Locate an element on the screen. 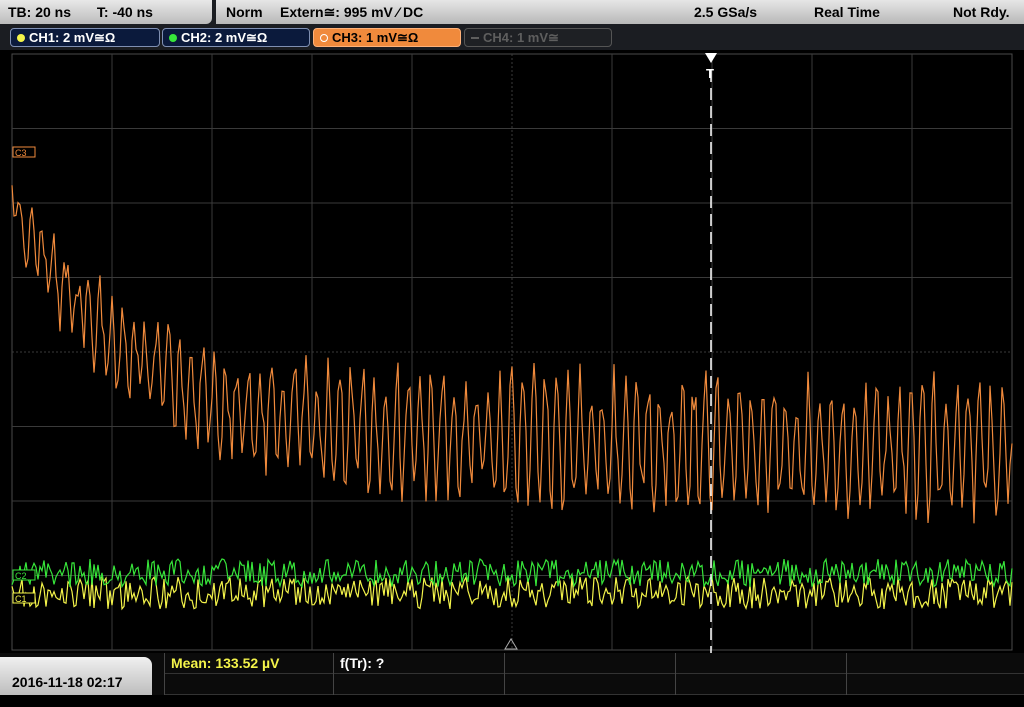 This screenshot has height=707, width=1024. measurement-cell-2: f(Tr): ? is located at coordinates (418, 674).